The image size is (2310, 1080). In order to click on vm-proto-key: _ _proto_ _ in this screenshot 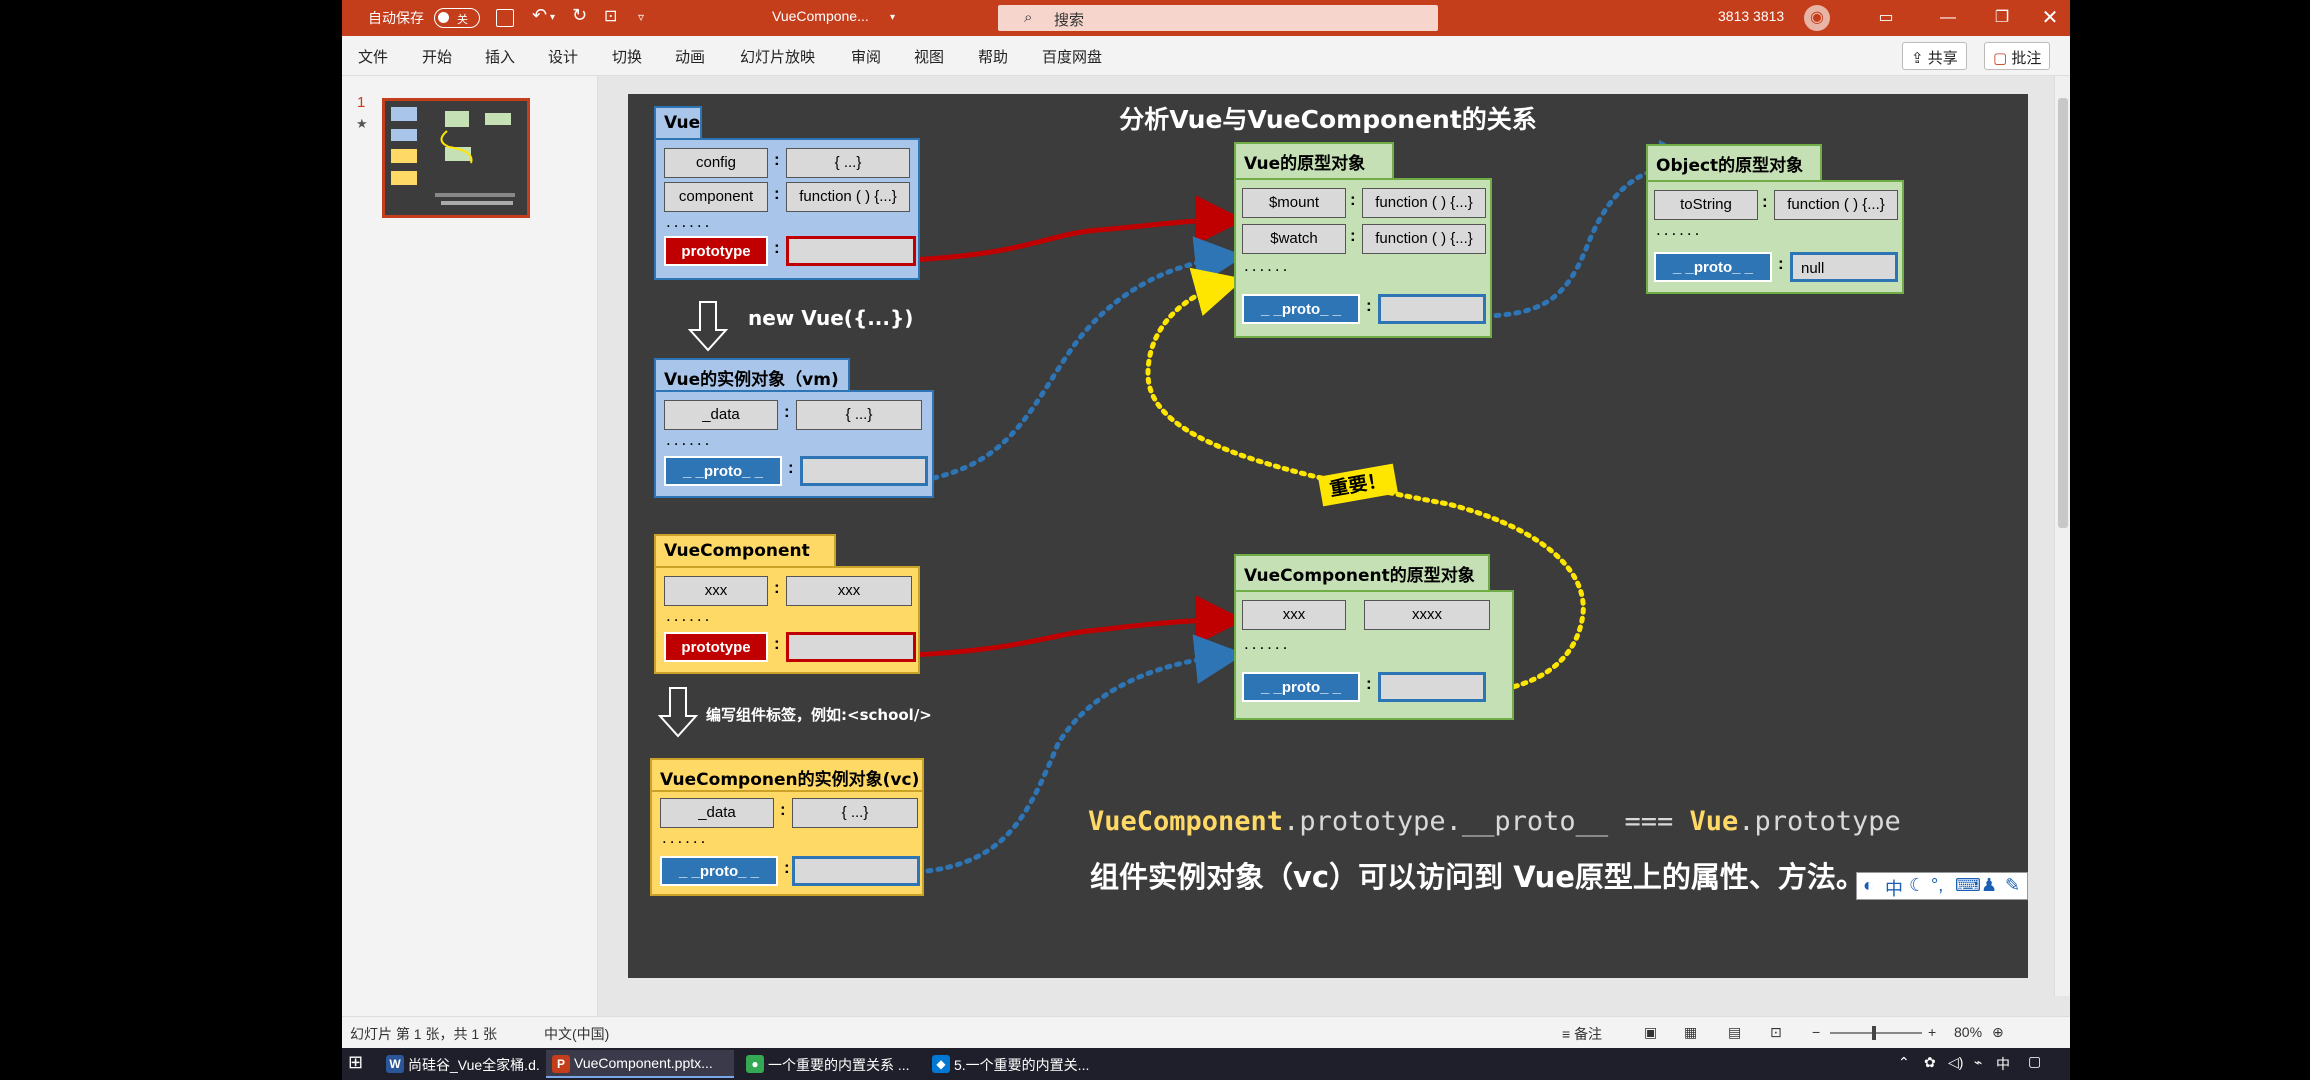, I will do `click(723, 471)`.